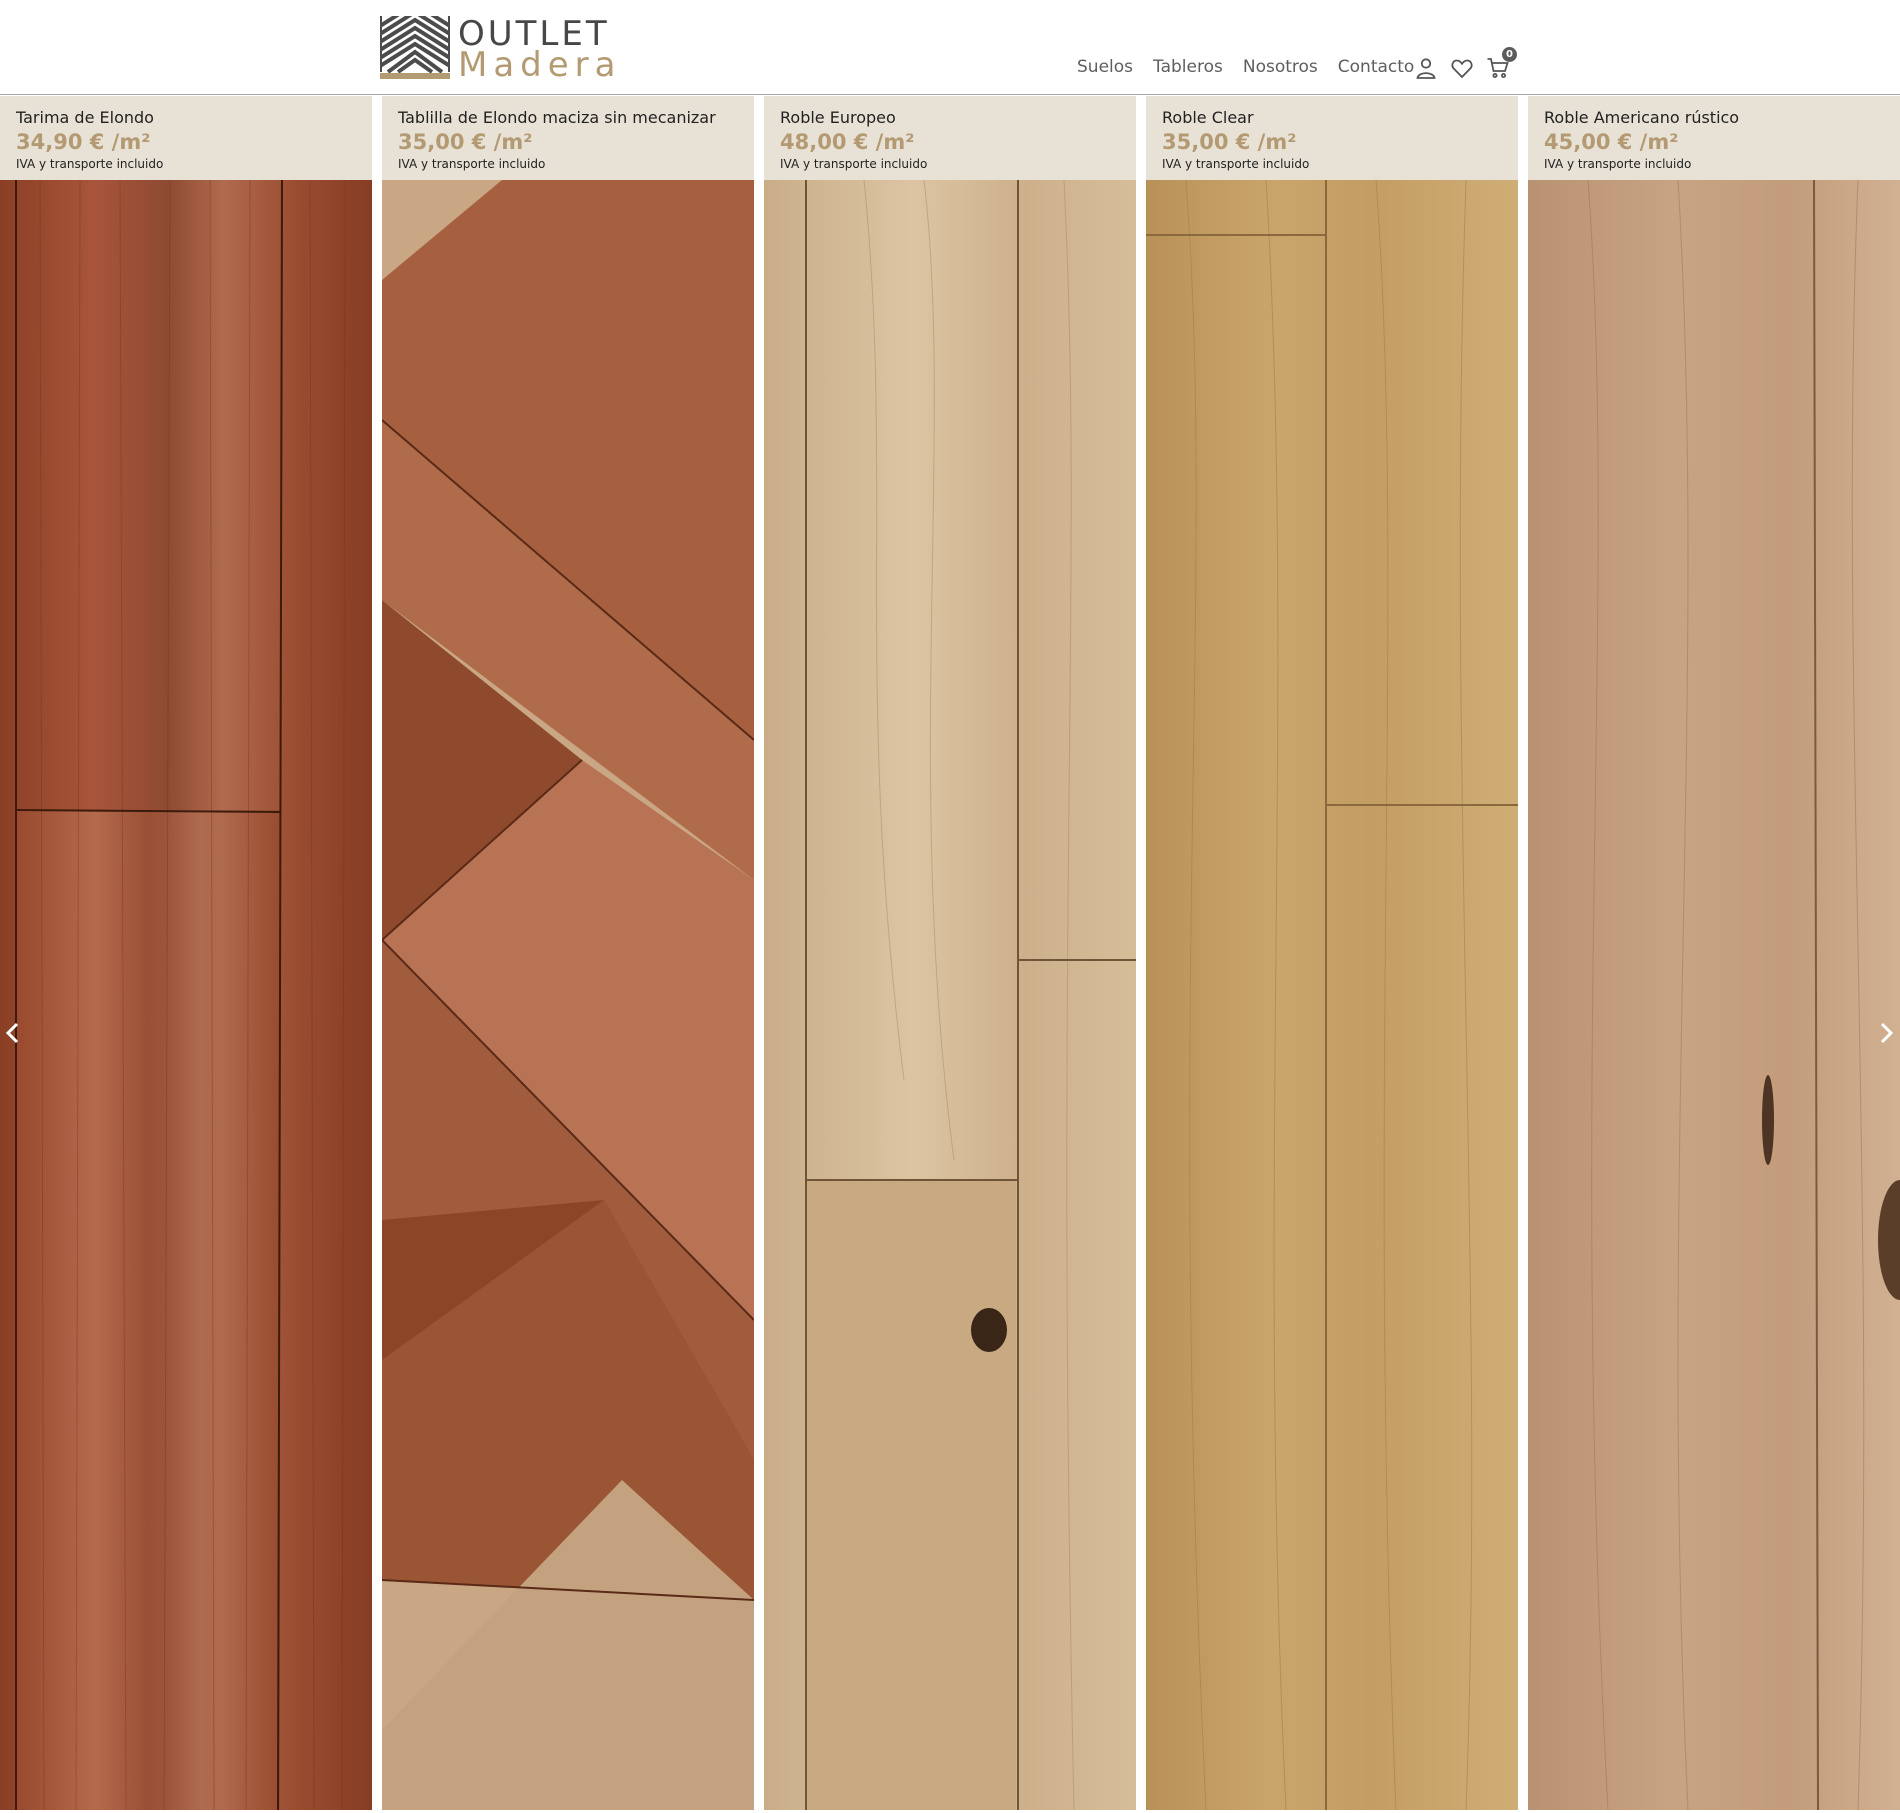  What do you see at coordinates (1105, 67) in the screenshot?
I see `nav-suelos: Suelos` at bounding box center [1105, 67].